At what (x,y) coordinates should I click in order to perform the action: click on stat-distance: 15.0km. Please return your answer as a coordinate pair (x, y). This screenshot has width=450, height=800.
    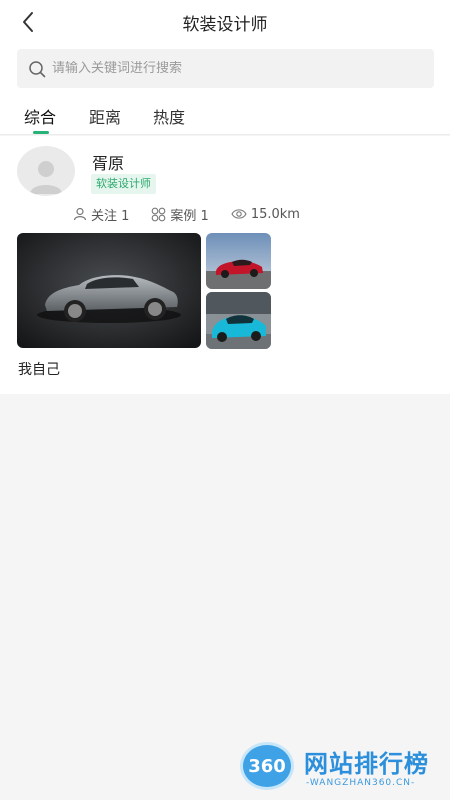
    Looking at the image, I should click on (265, 214).